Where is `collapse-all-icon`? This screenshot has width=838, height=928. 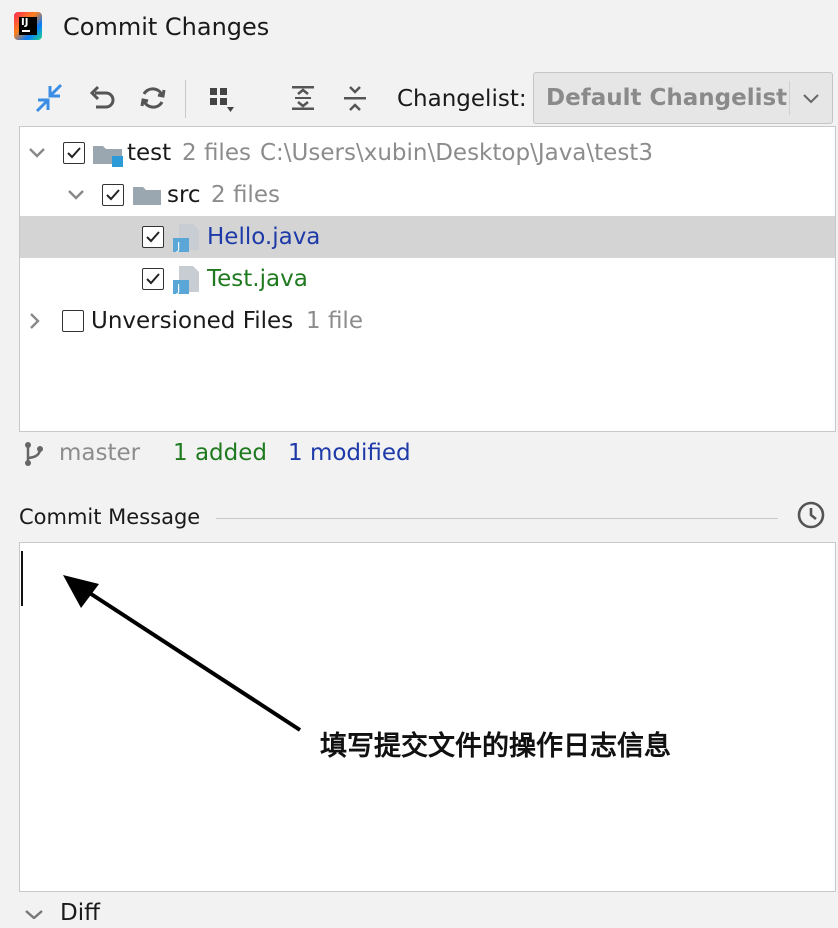 collapse-all-icon is located at coordinates (355, 98).